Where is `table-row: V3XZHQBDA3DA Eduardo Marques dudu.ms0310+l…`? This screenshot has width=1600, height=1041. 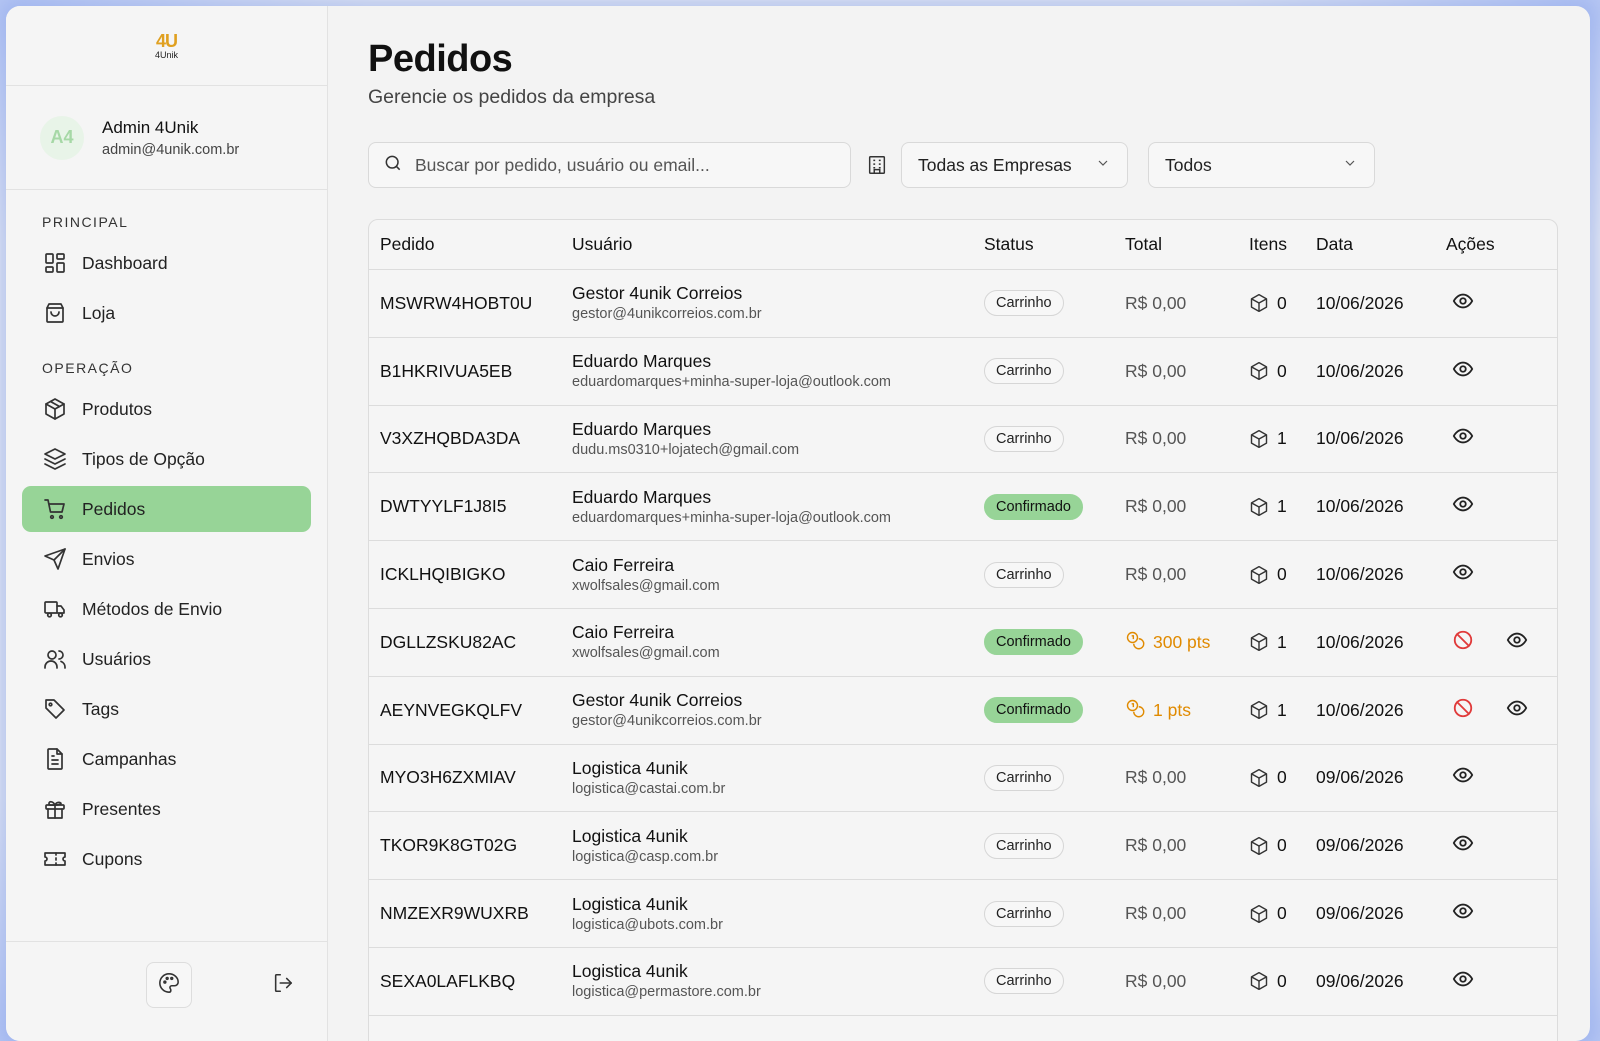 table-row: V3XZHQBDA3DA Eduardo Marques dudu.ms0310+l… is located at coordinates (963, 440).